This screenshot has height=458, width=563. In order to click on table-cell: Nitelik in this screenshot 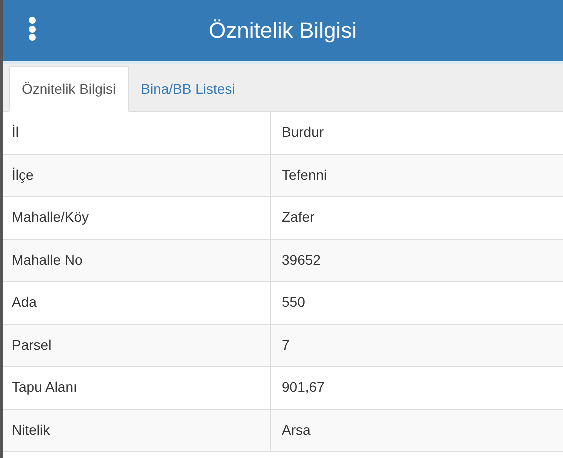, I will do `click(137, 430)`.